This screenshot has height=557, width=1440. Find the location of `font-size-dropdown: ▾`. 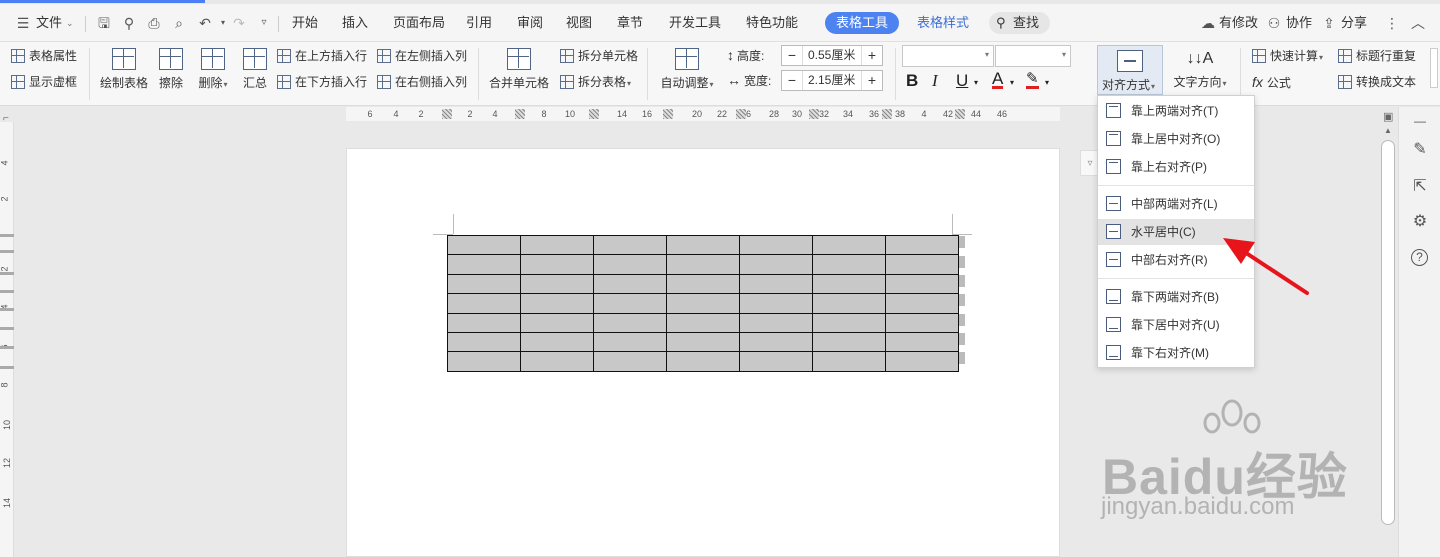

font-size-dropdown: ▾ is located at coordinates (1033, 56).